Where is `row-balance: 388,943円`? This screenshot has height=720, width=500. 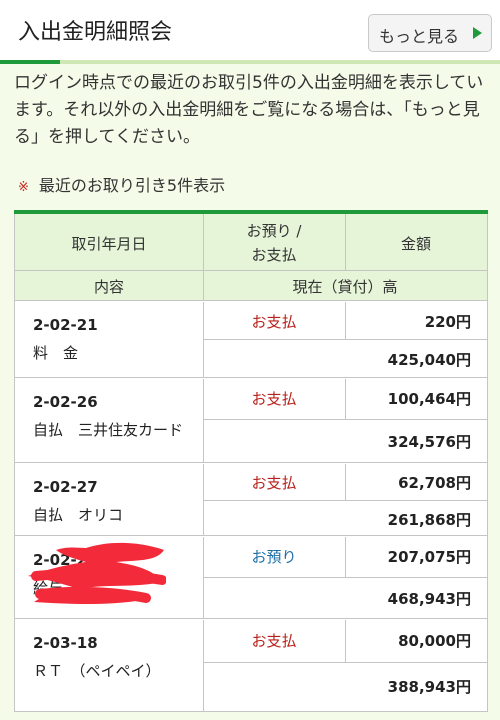
row-balance: 388,943円 is located at coordinates (429, 687).